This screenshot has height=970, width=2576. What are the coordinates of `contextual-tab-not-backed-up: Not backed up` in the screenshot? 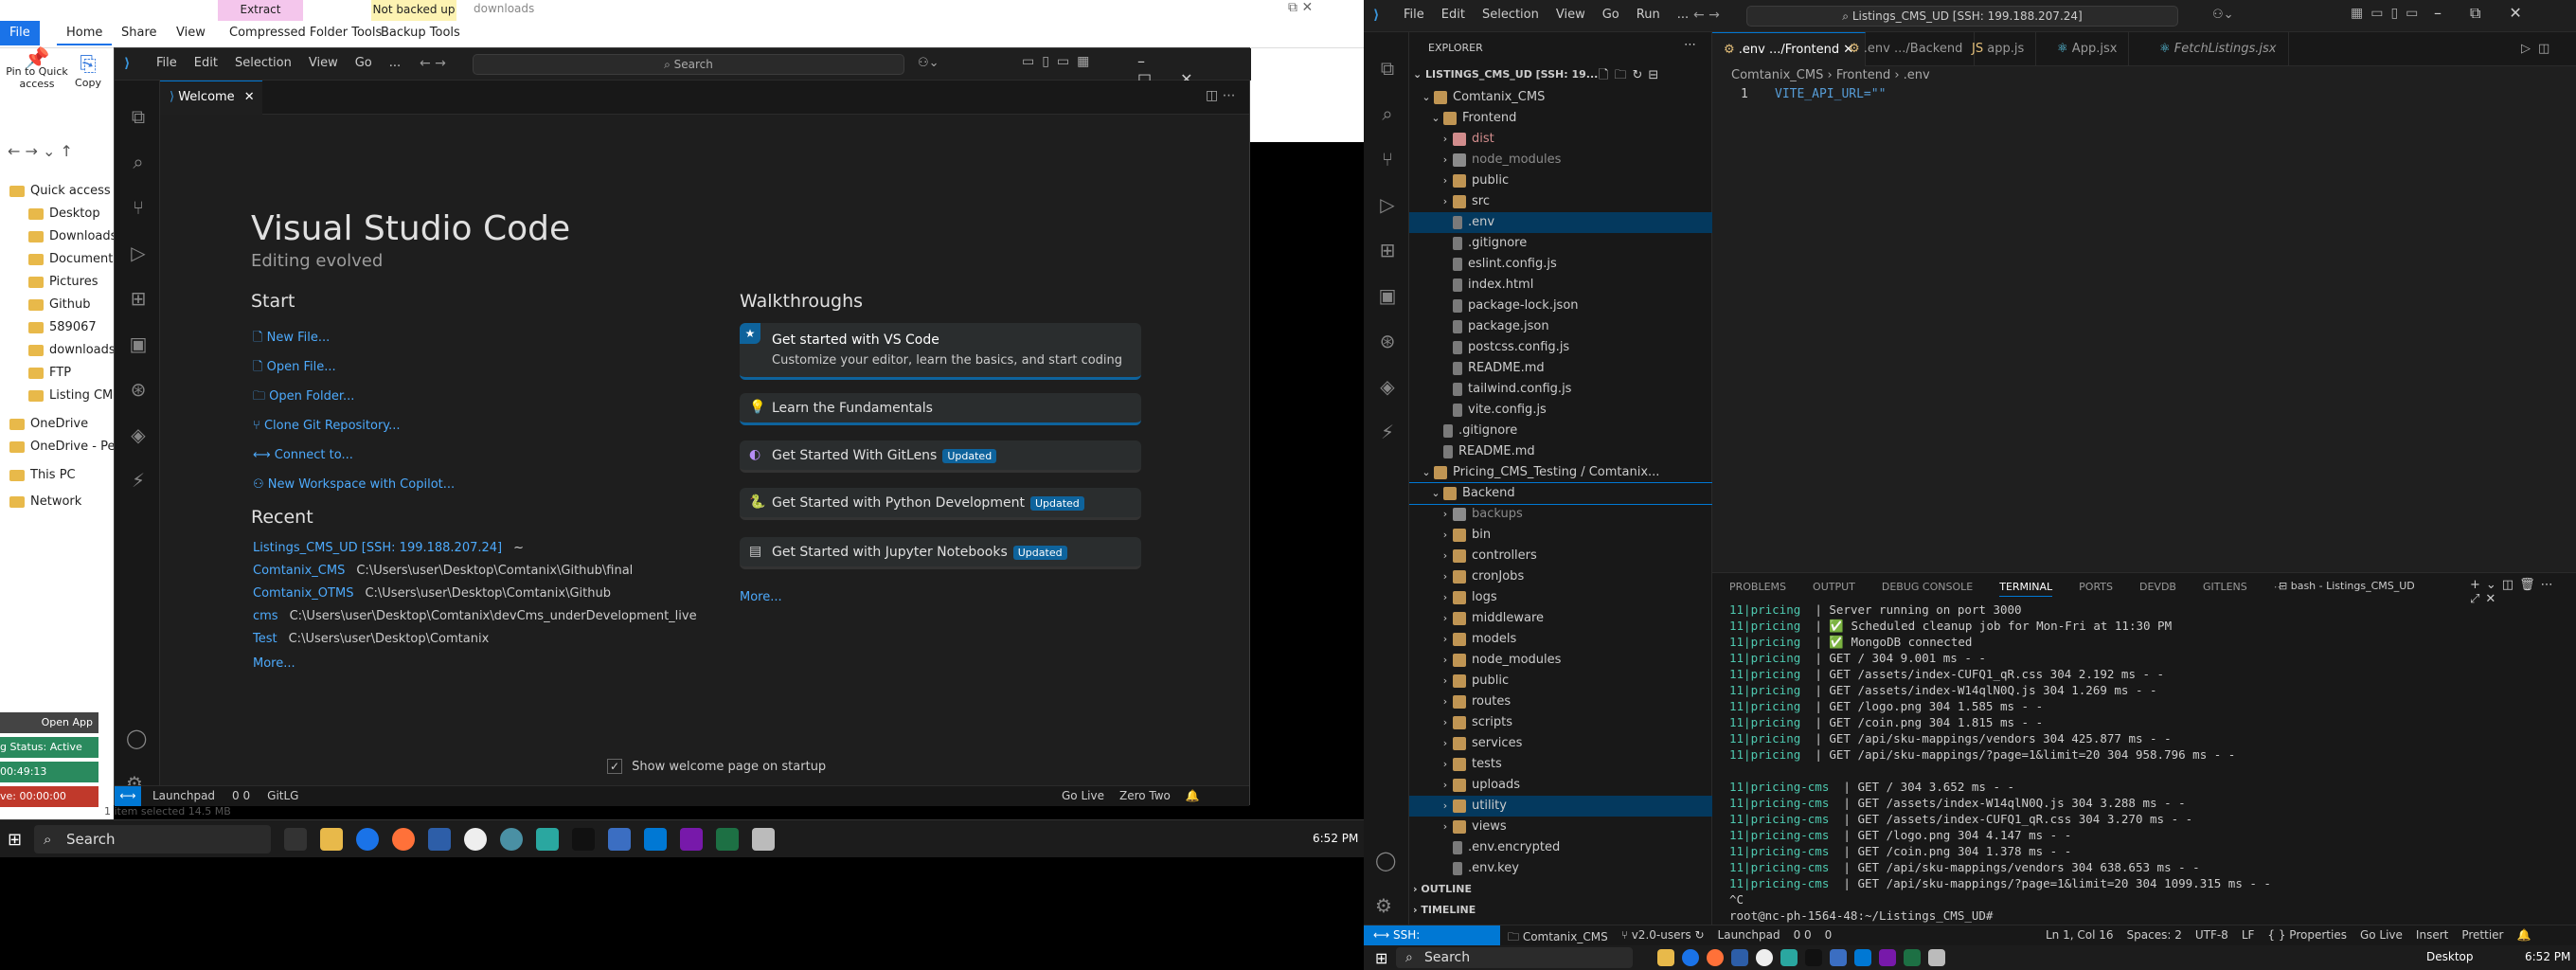 It's located at (413, 10).